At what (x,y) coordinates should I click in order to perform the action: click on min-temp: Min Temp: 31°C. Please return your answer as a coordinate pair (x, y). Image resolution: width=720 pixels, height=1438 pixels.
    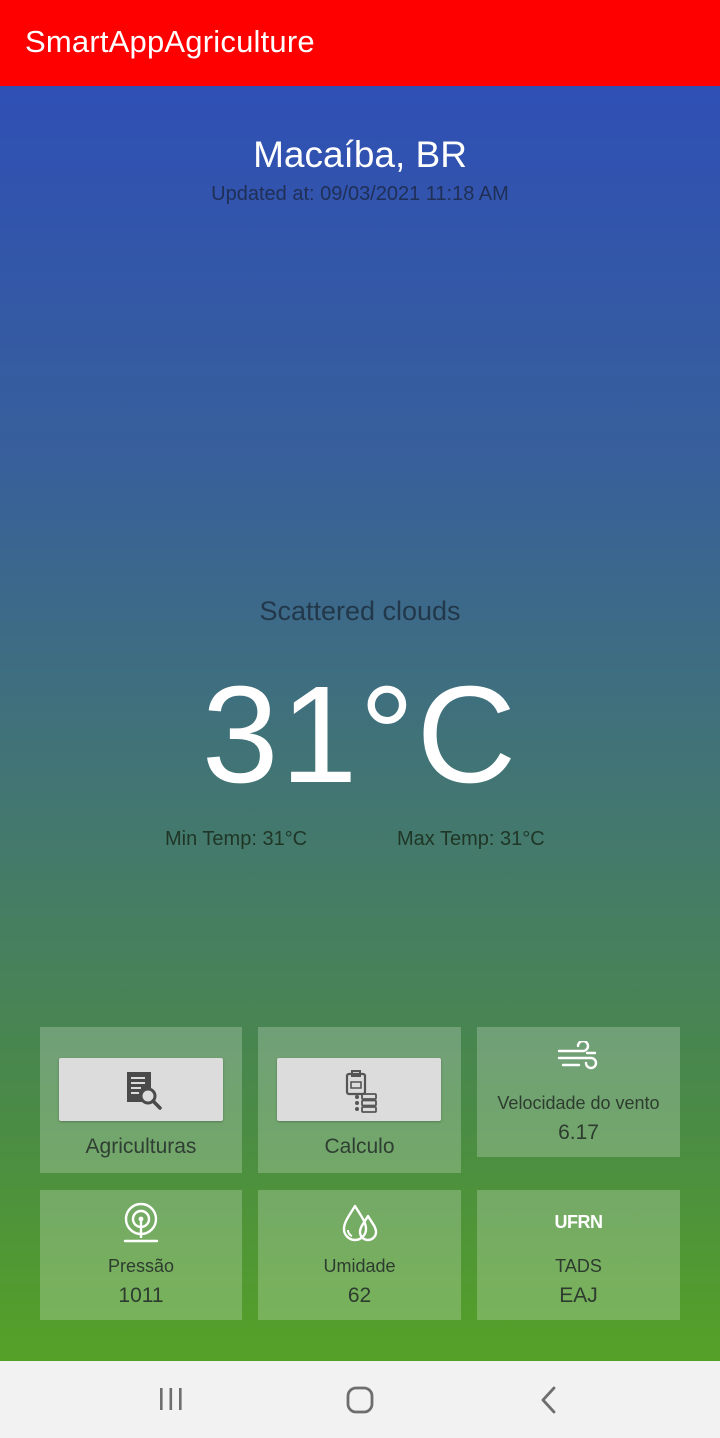
    Looking at the image, I should click on (236, 839).